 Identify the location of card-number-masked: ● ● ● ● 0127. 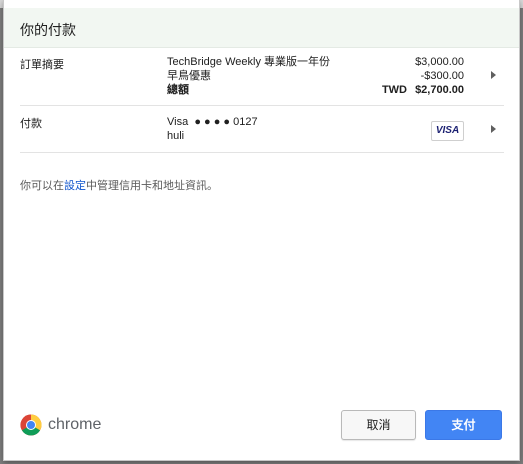
(226, 122).